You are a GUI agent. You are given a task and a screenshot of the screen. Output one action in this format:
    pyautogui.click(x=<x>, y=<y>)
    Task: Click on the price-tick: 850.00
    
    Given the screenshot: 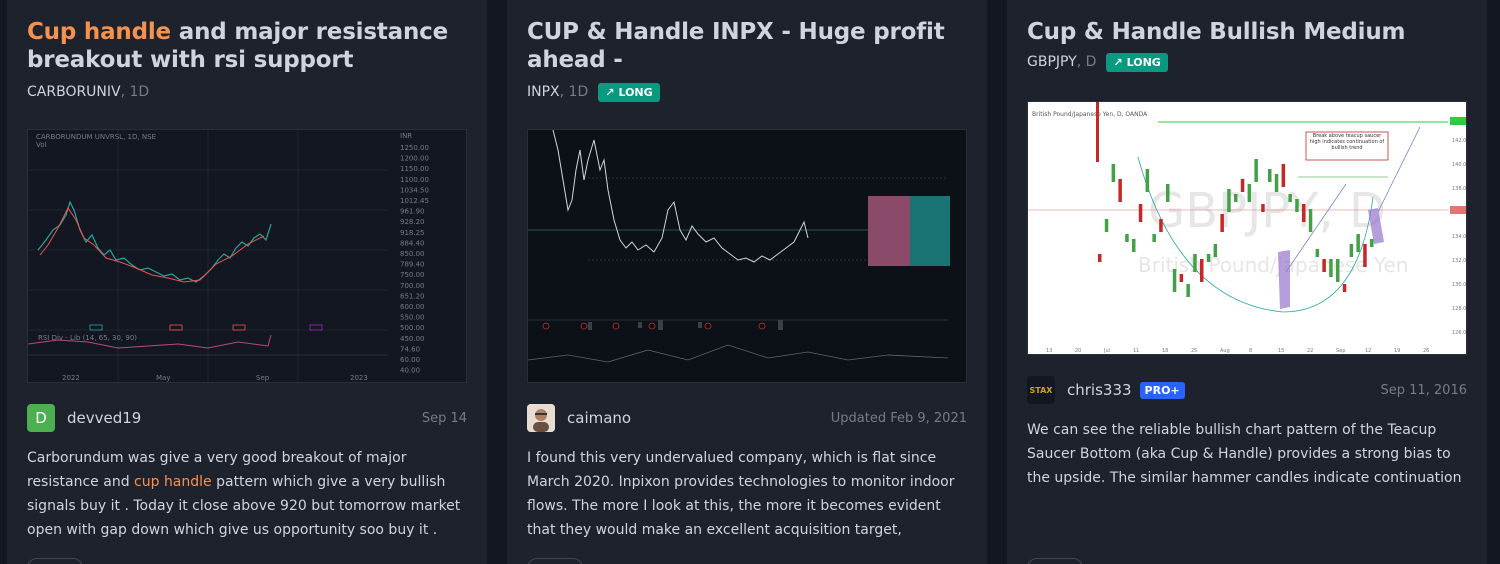 What is the action you would take?
    pyautogui.click(x=412, y=254)
    